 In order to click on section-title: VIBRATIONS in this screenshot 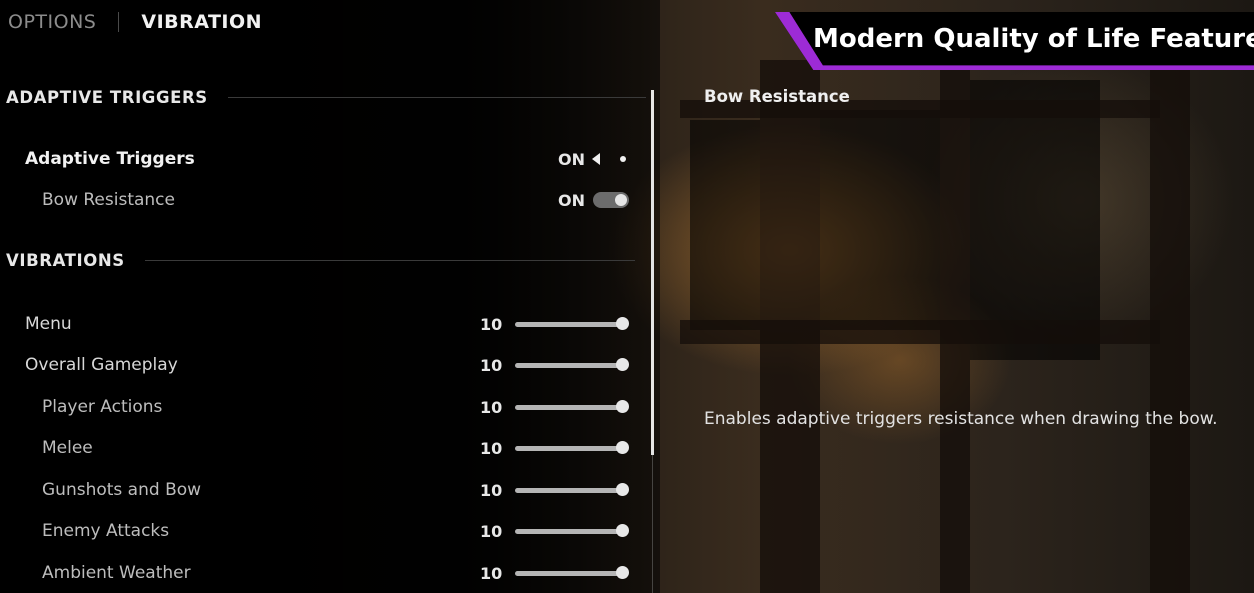, I will do `click(65, 260)`.